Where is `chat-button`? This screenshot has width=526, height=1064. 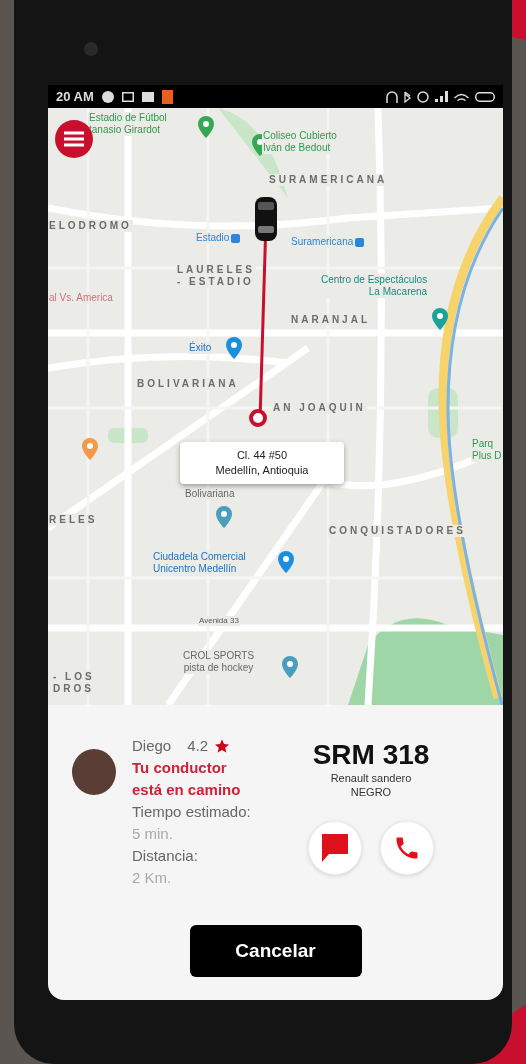
chat-button is located at coordinates (335, 848).